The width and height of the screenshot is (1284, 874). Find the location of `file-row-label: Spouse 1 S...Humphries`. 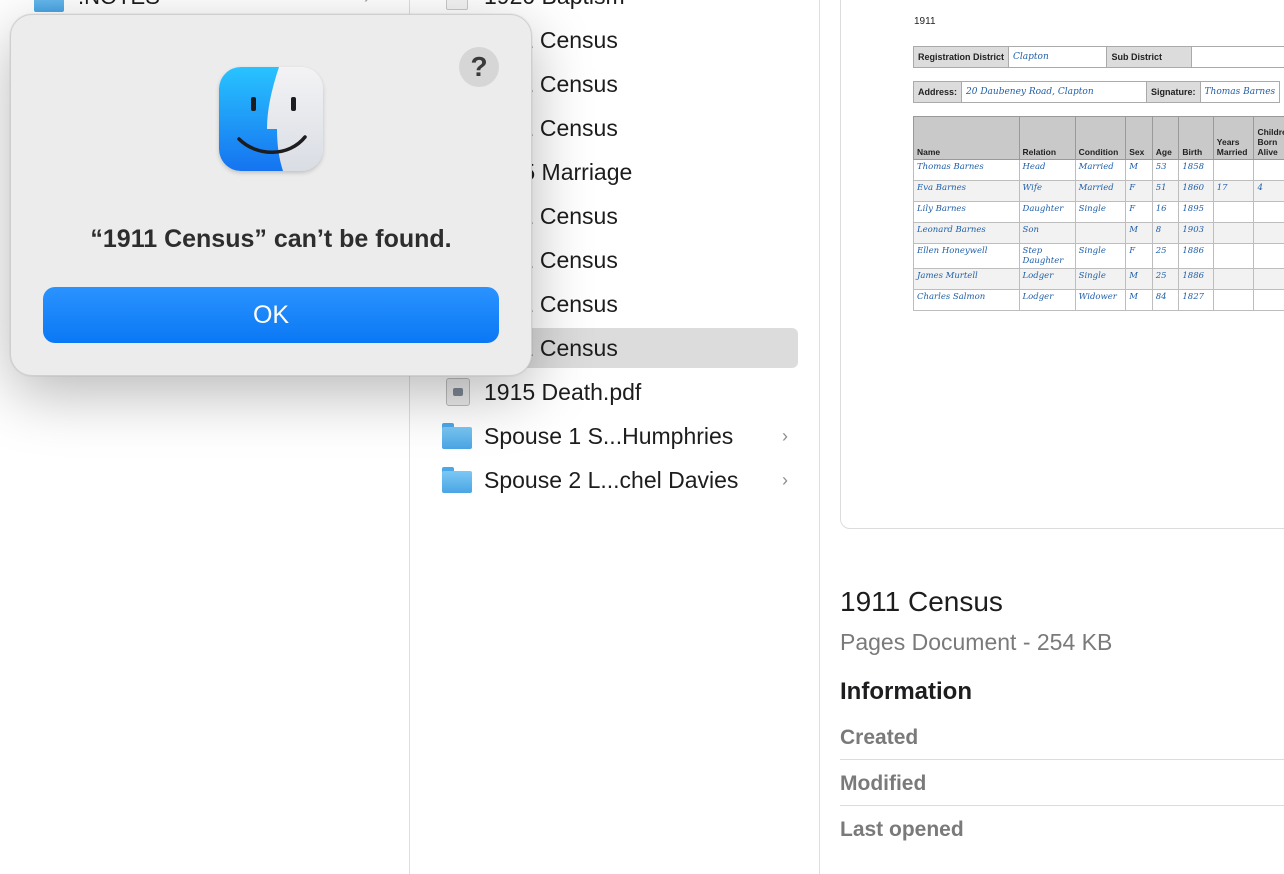

file-row-label: Spouse 1 S...Humphries is located at coordinates (609, 435).